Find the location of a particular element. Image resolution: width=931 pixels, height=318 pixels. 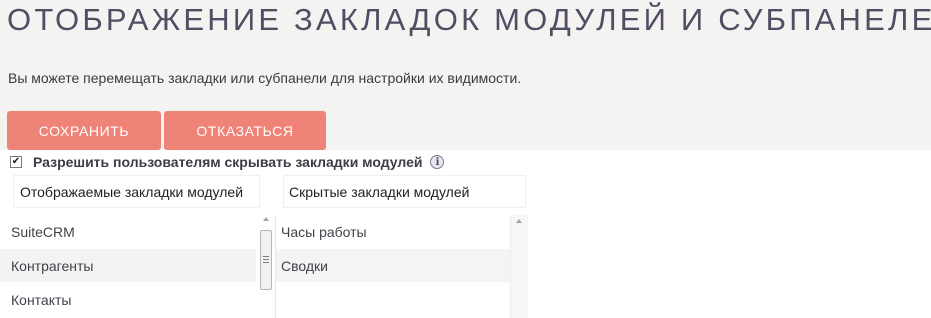

allow-hide-tabs-checkbox: ✔ is located at coordinates (16, 162).